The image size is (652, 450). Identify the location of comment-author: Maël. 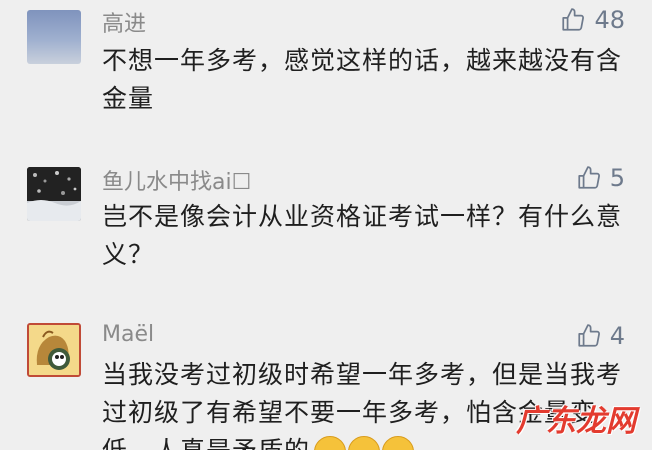
(128, 334).